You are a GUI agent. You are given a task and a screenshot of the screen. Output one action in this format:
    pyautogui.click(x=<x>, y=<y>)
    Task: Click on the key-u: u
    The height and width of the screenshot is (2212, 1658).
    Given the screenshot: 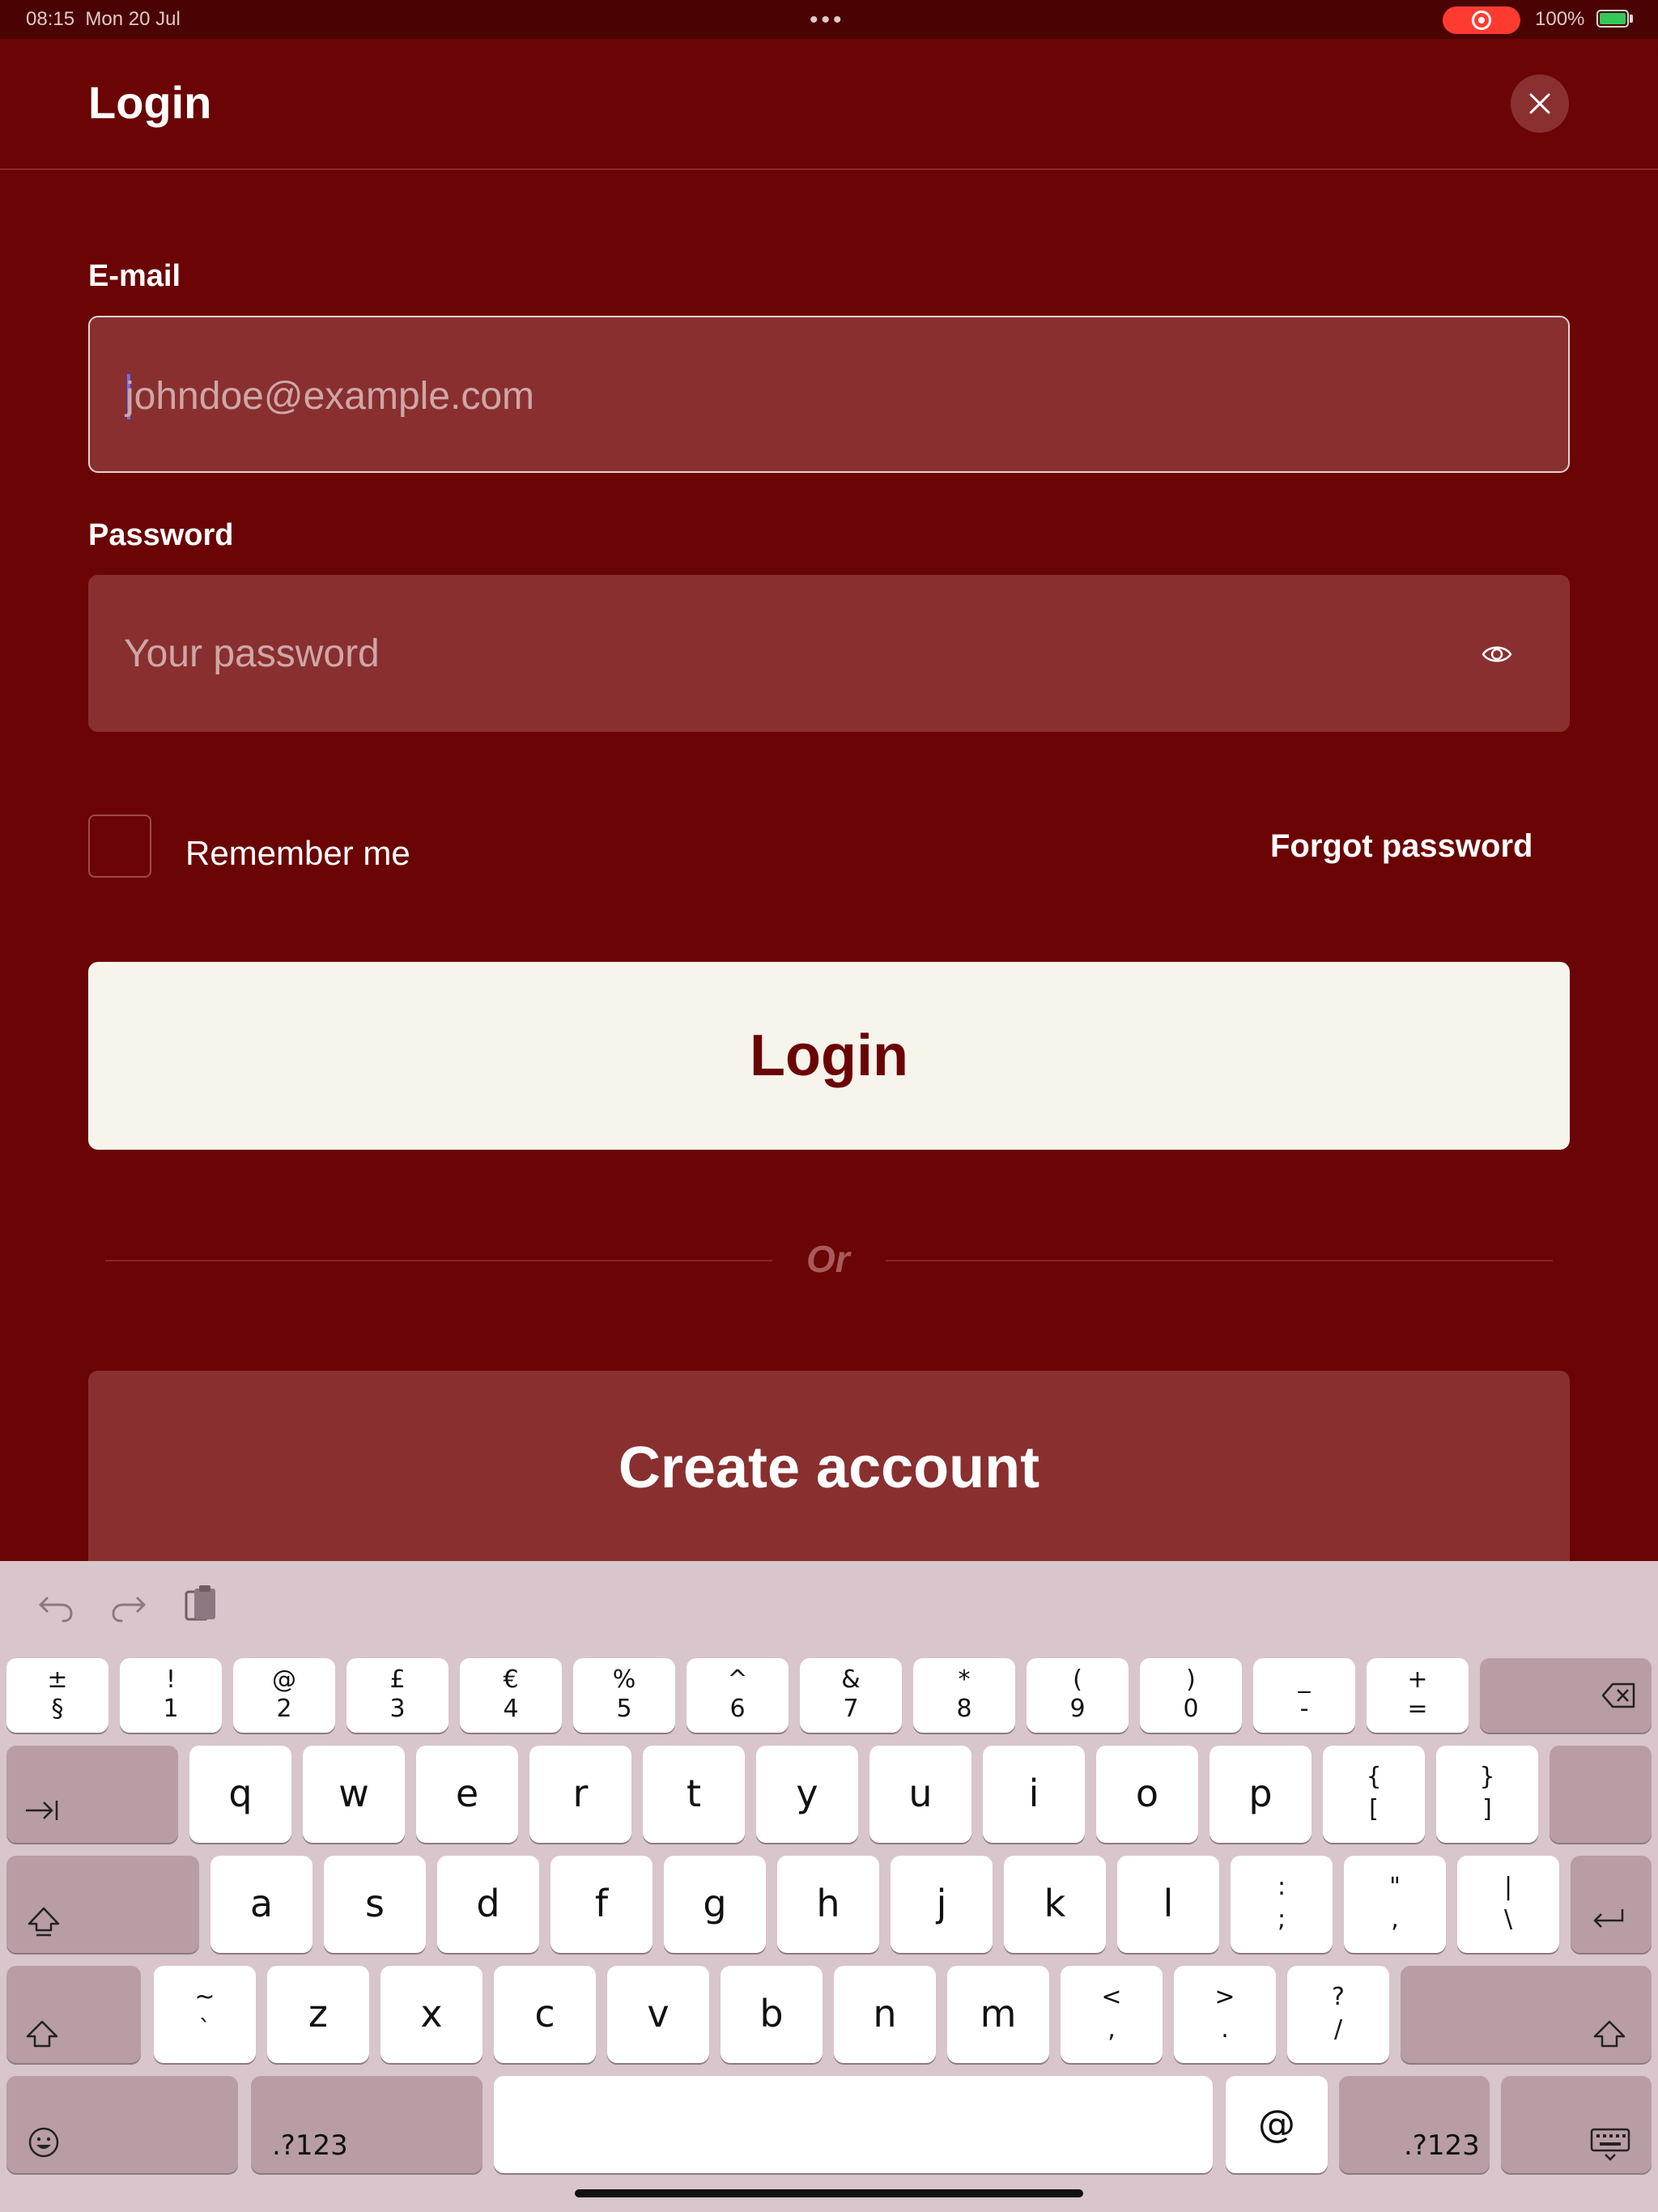 What is the action you would take?
    pyautogui.click(x=920, y=1795)
    